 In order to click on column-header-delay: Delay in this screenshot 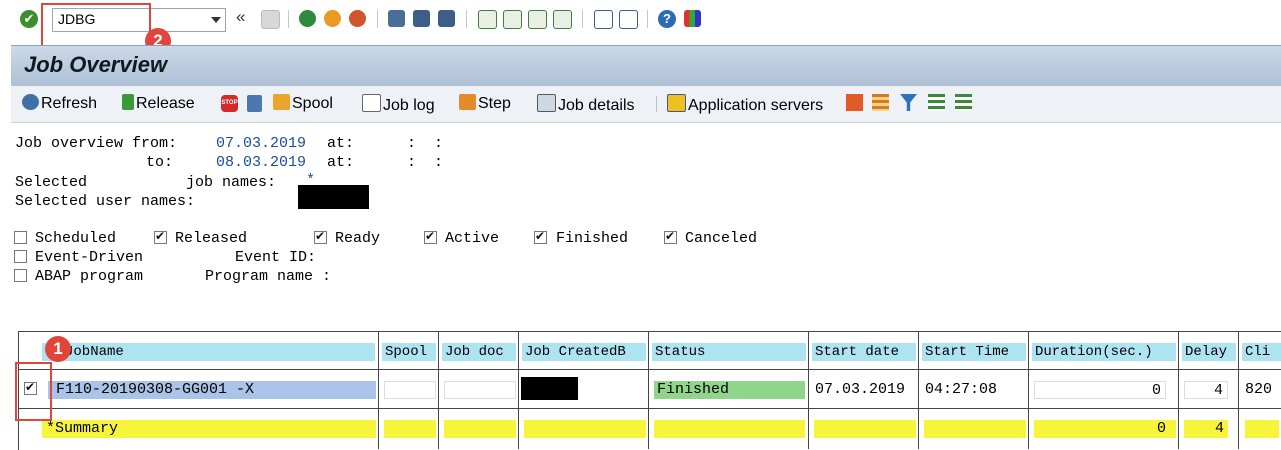, I will do `click(1209, 352)`.